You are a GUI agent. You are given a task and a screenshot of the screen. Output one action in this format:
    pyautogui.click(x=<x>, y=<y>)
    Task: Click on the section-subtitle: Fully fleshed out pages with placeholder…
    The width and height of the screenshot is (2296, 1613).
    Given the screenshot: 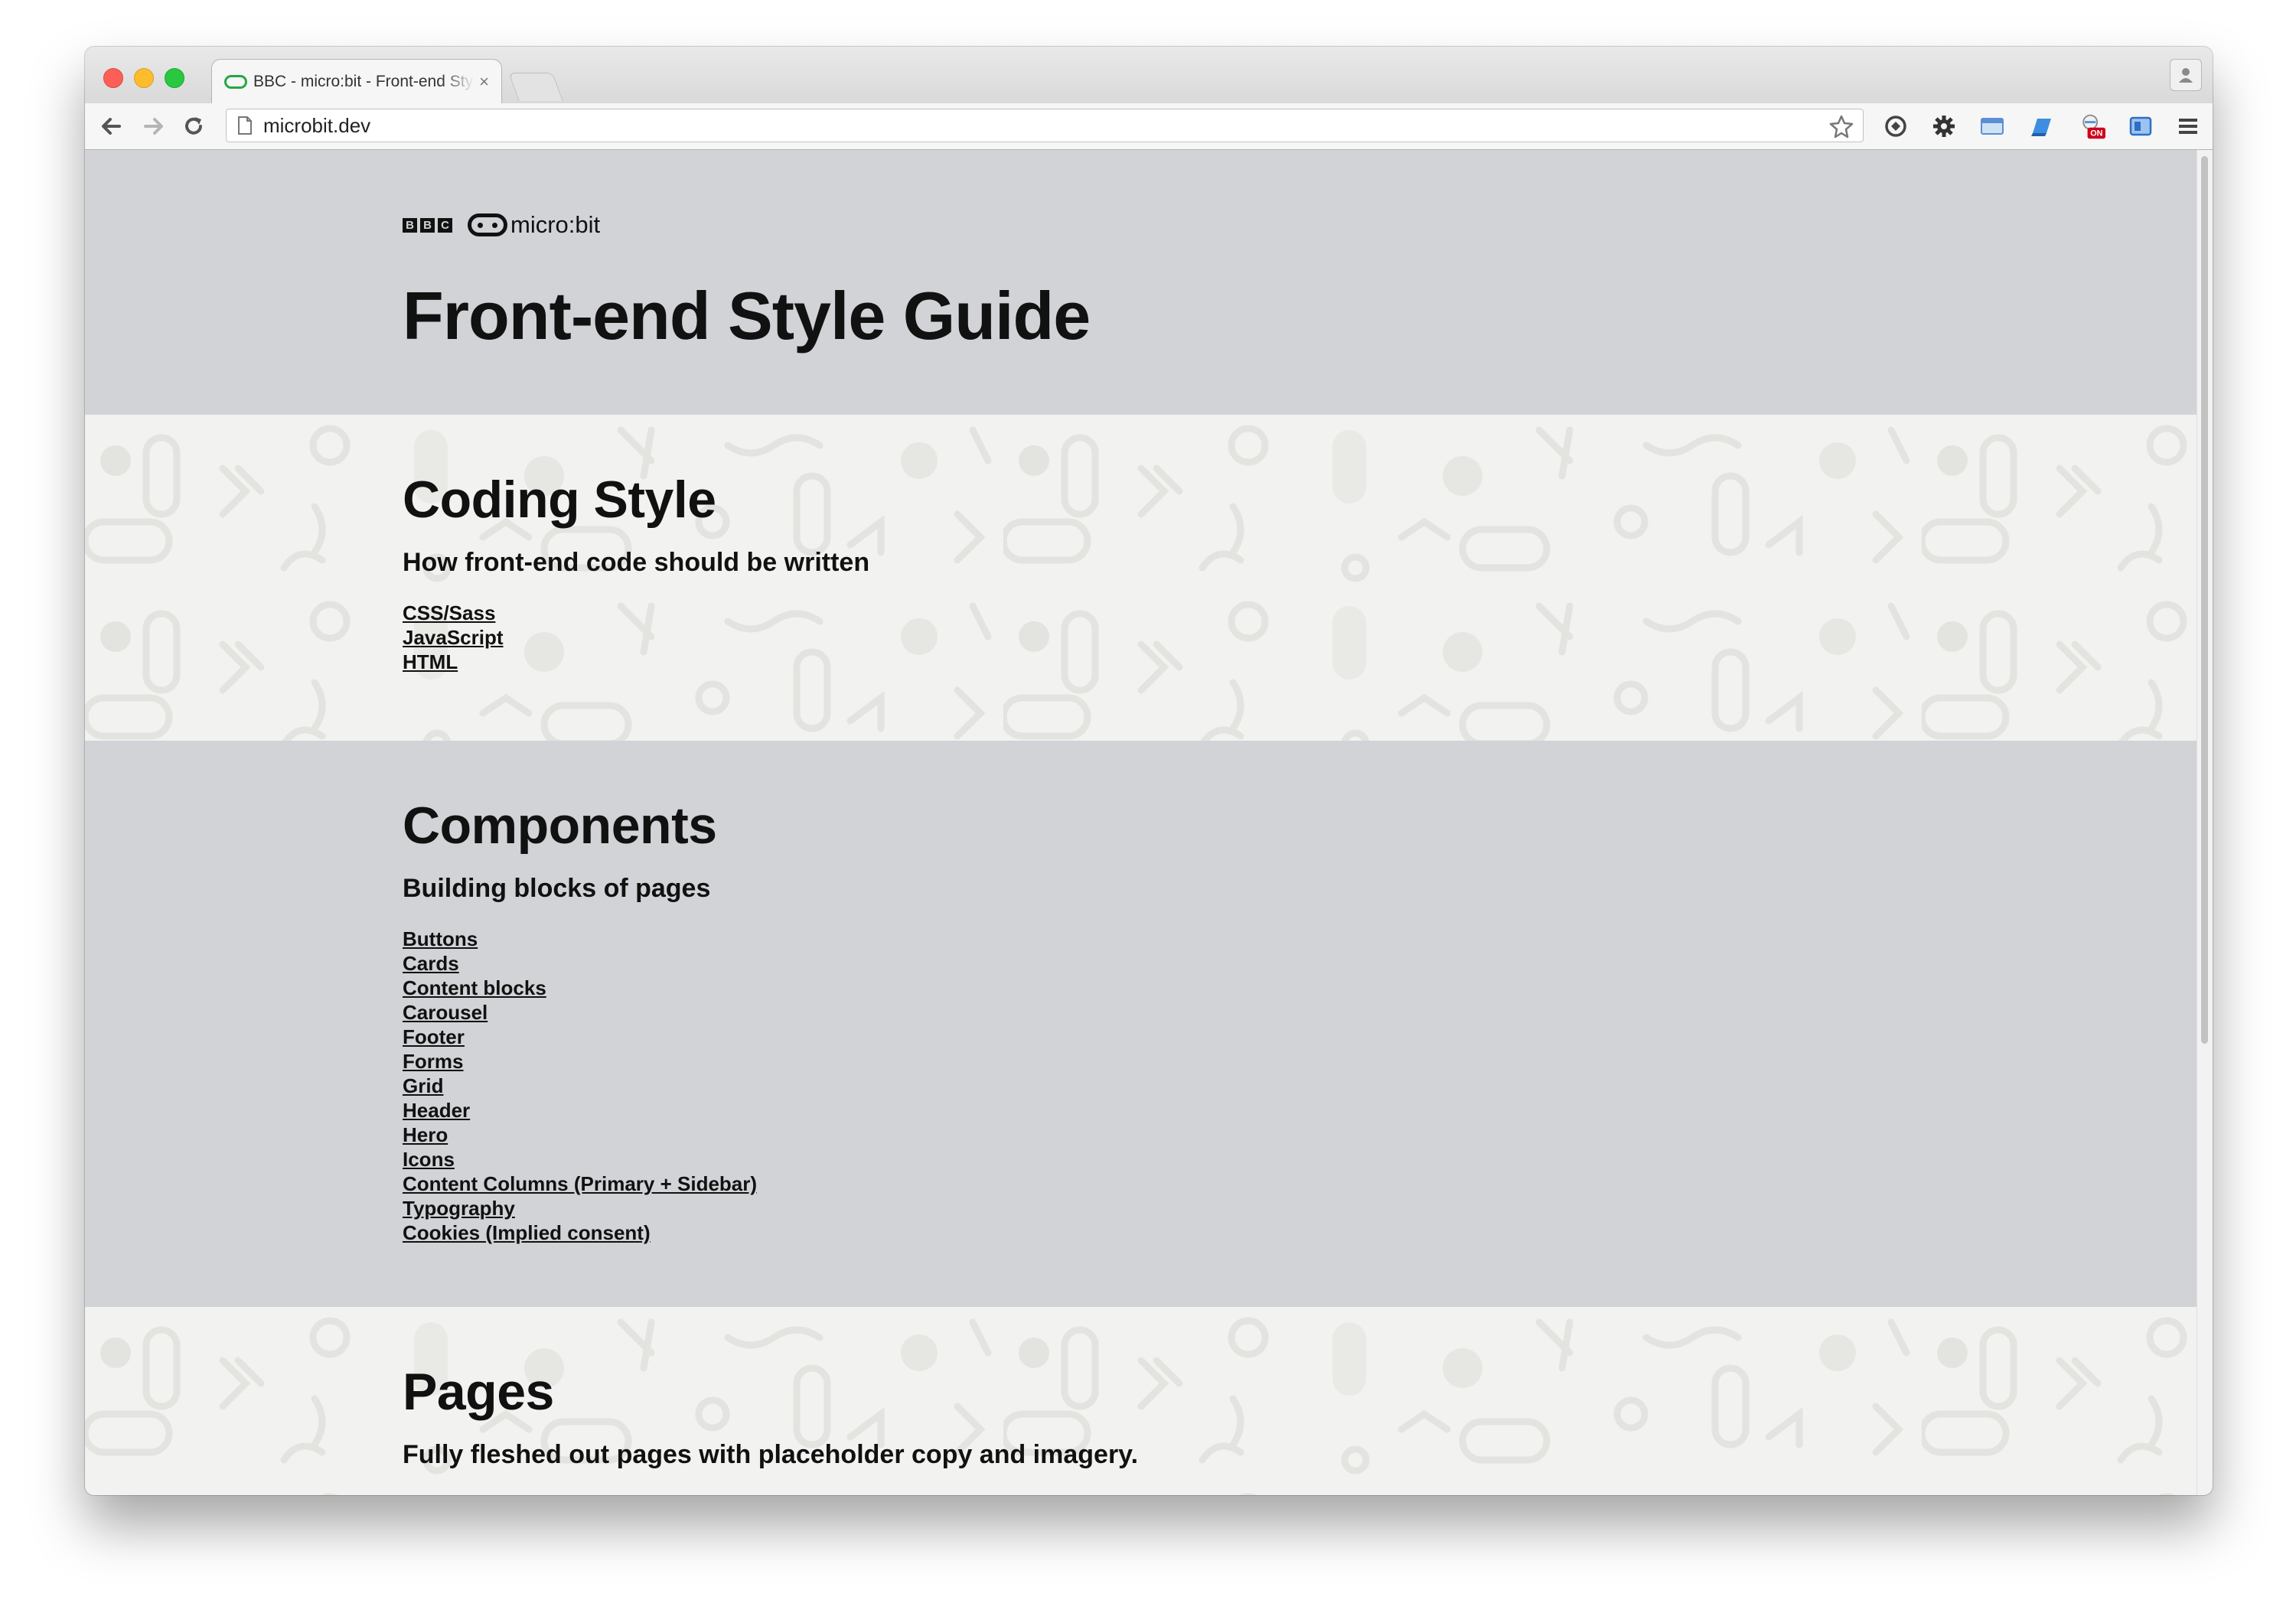 What is the action you would take?
    pyautogui.click(x=771, y=1454)
    